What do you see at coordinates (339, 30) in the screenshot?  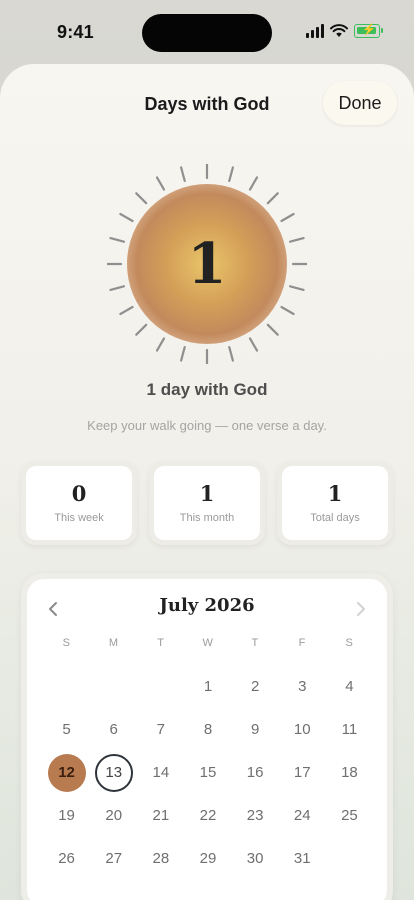 I see `wifi-icon` at bounding box center [339, 30].